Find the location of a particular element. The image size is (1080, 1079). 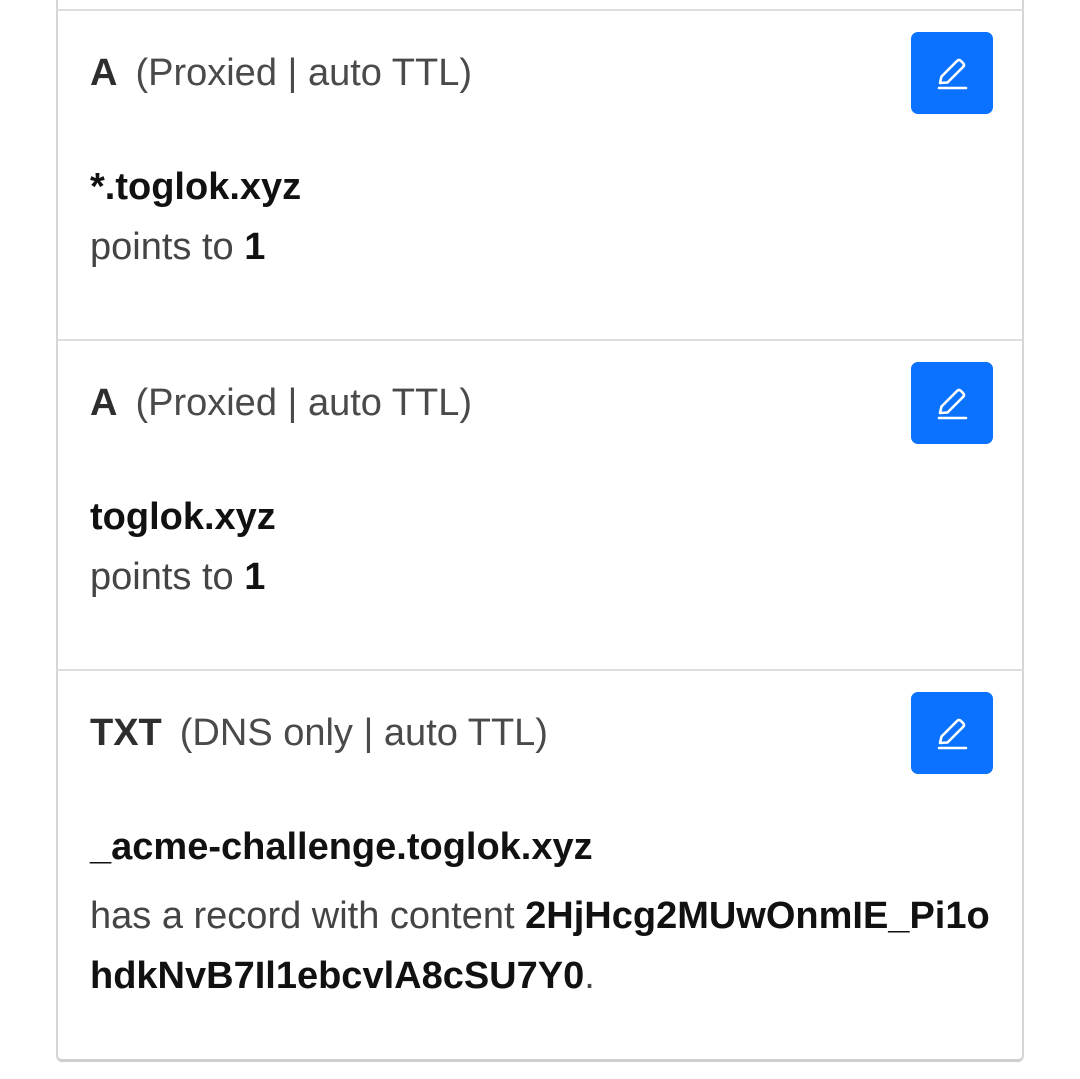

record-header: TXT (DNS only | auto TTL) is located at coordinates (319, 733).